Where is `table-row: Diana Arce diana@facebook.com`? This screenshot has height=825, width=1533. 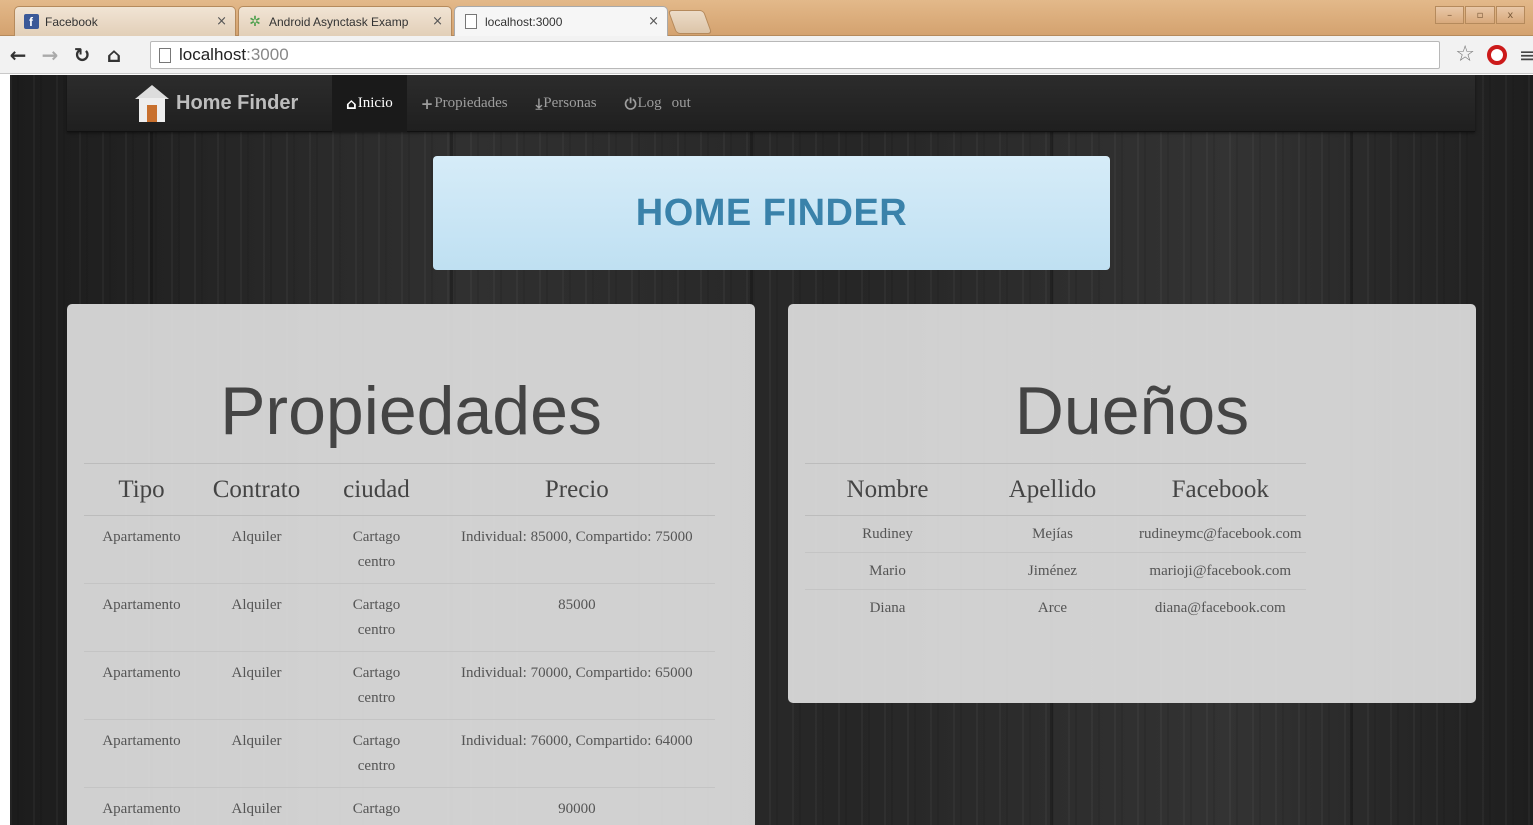 table-row: Diana Arce diana@facebook.com is located at coordinates (1055, 608).